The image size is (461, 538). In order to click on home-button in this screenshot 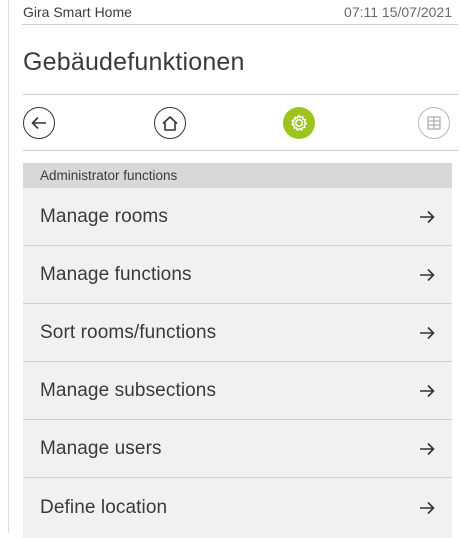, I will do `click(170, 123)`.